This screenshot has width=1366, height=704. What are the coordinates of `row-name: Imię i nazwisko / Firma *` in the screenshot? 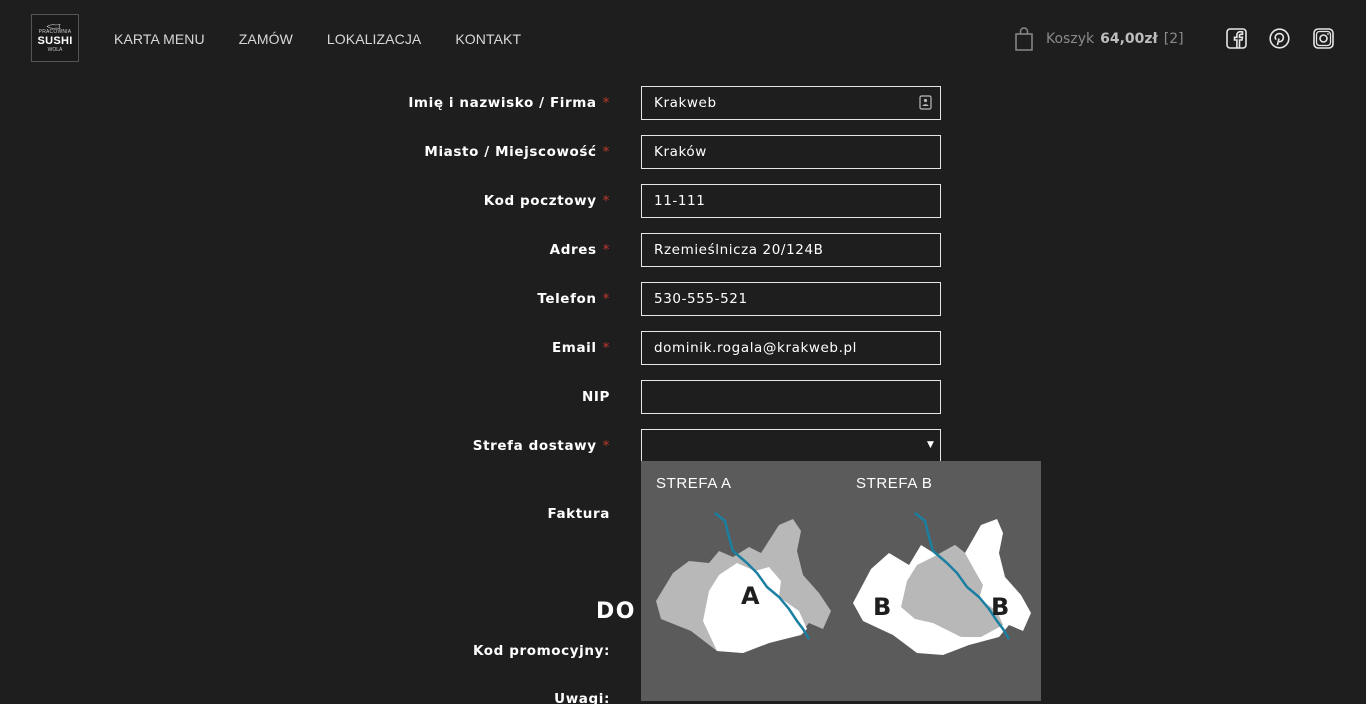 It's located at (683, 103).